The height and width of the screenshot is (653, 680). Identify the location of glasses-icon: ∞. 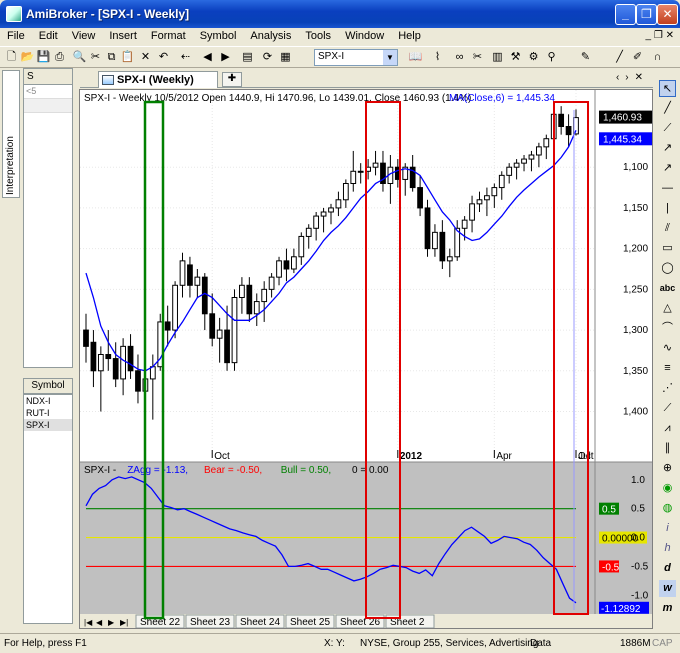
(459, 57).